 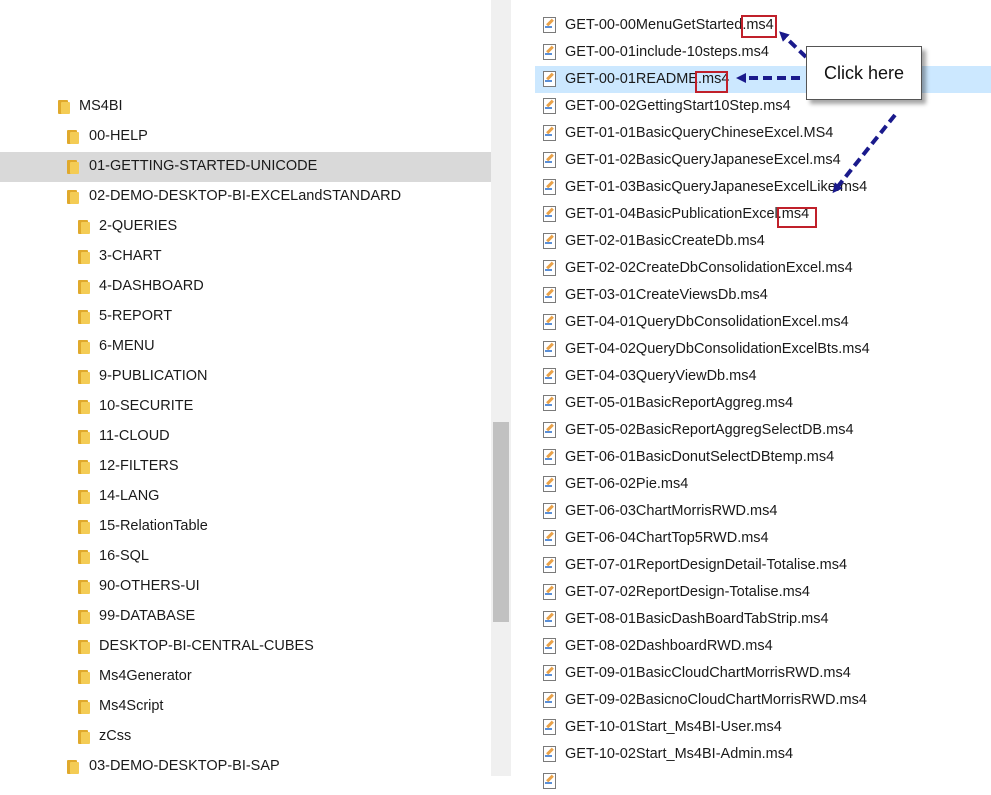 What do you see at coordinates (763, 79) in the screenshot?
I see `file-row-selected: GET-00-01README.ms4` at bounding box center [763, 79].